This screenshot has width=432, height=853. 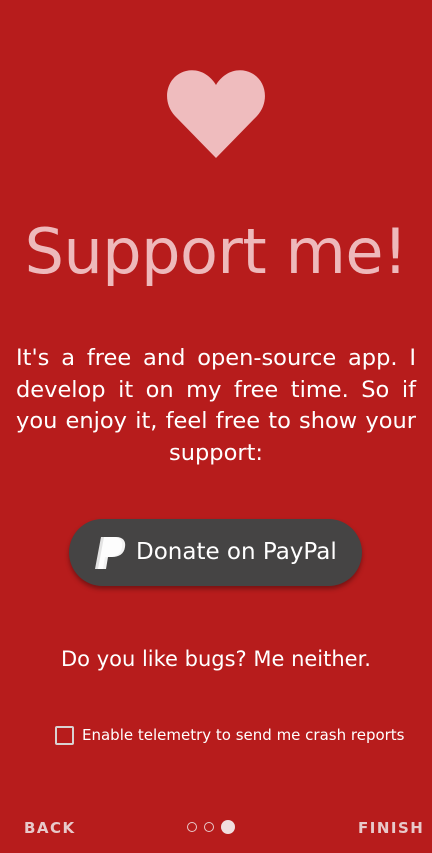 I want to click on page-title: Support me!, so click(x=216, y=251).